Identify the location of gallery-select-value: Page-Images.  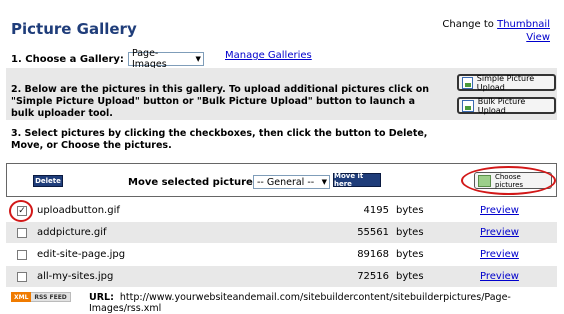
(149, 59).